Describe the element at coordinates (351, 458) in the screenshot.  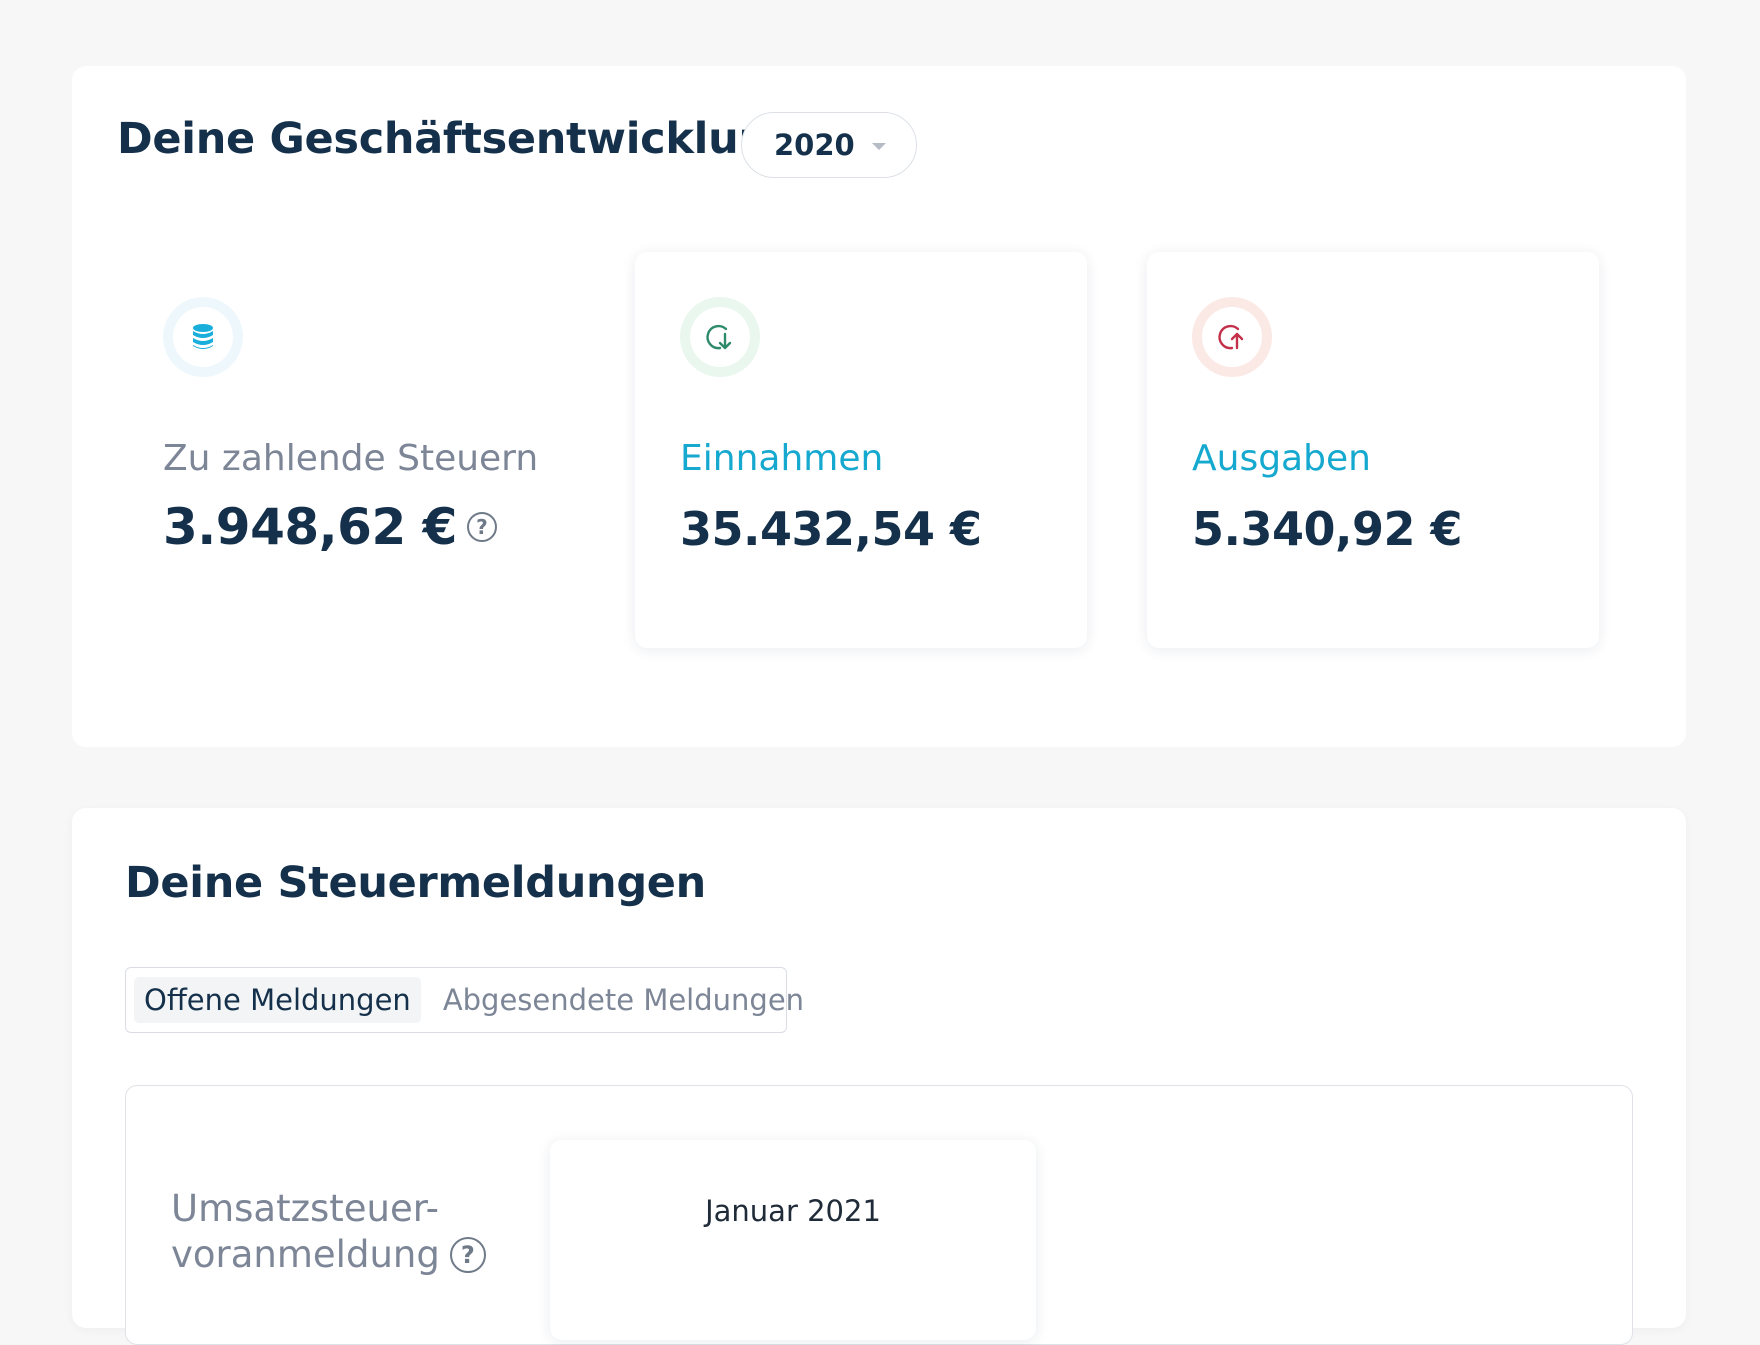
I see `metric-taxes-label: Zu zahlende Steuern` at that location.